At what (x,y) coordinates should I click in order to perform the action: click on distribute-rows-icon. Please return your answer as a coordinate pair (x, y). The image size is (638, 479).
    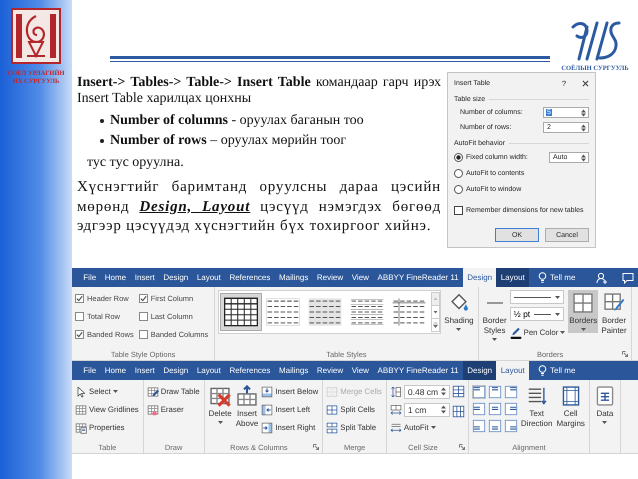
    Looking at the image, I should click on (458, 391).